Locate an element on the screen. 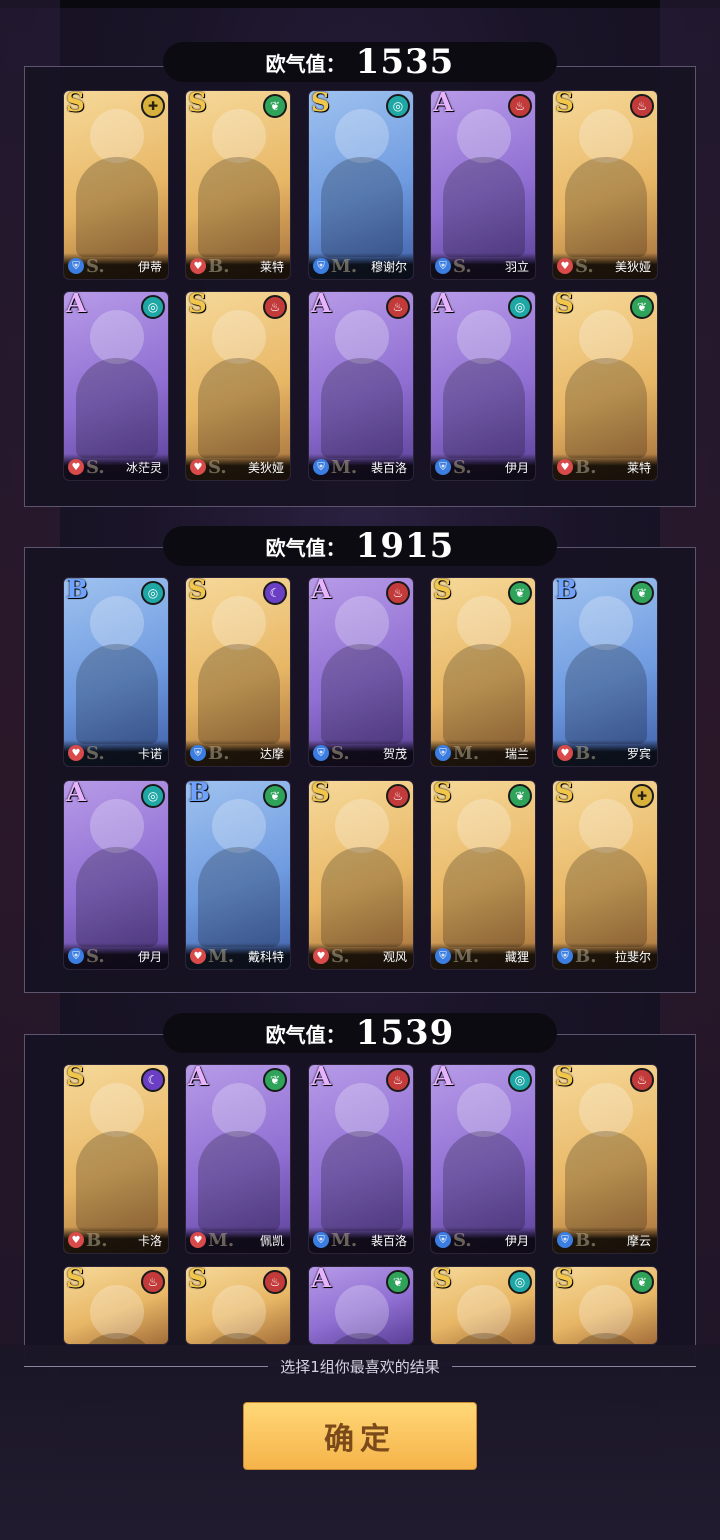 This screenshot has width=720, height=1540. hero-card: A ❦ ♥ M. 佩凯 is located at coordinates (238, 1159).